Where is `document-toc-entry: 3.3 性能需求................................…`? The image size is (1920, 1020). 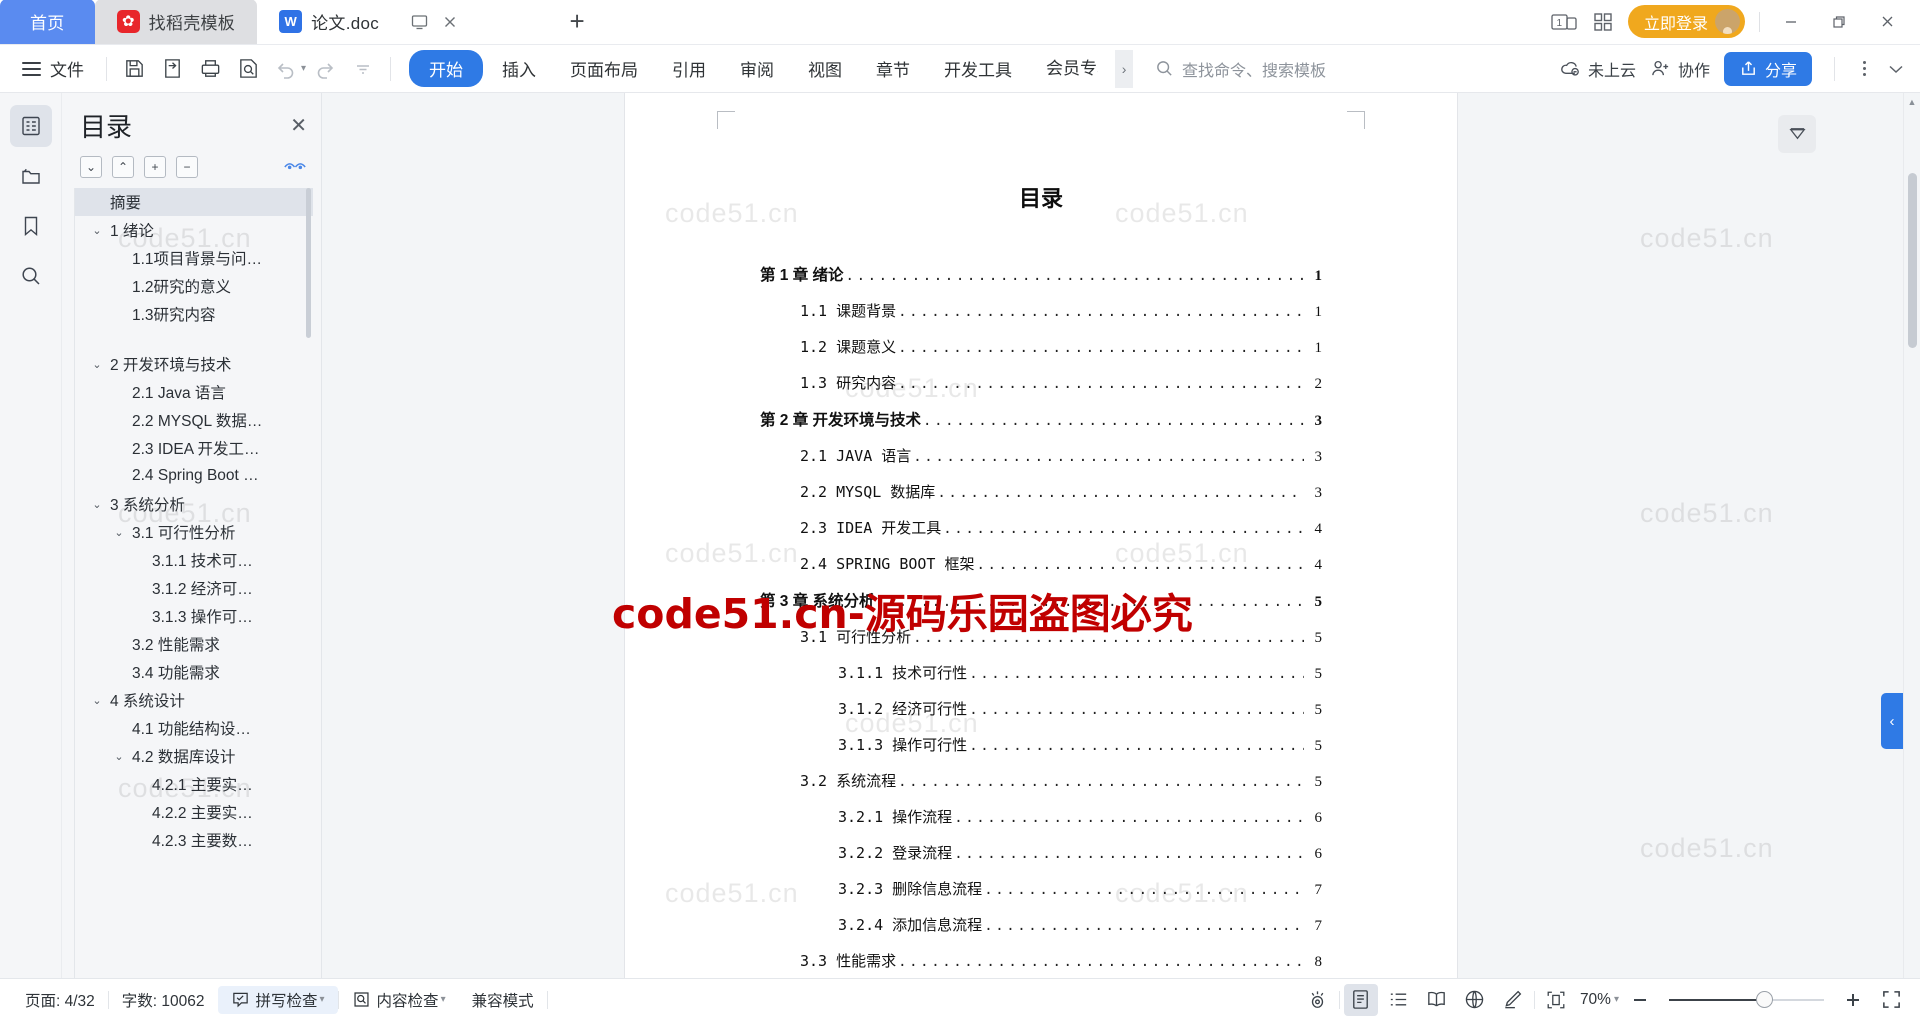
document-toc-entry: 3.3 性能需求................................… is located at coordinates (1041, 960).